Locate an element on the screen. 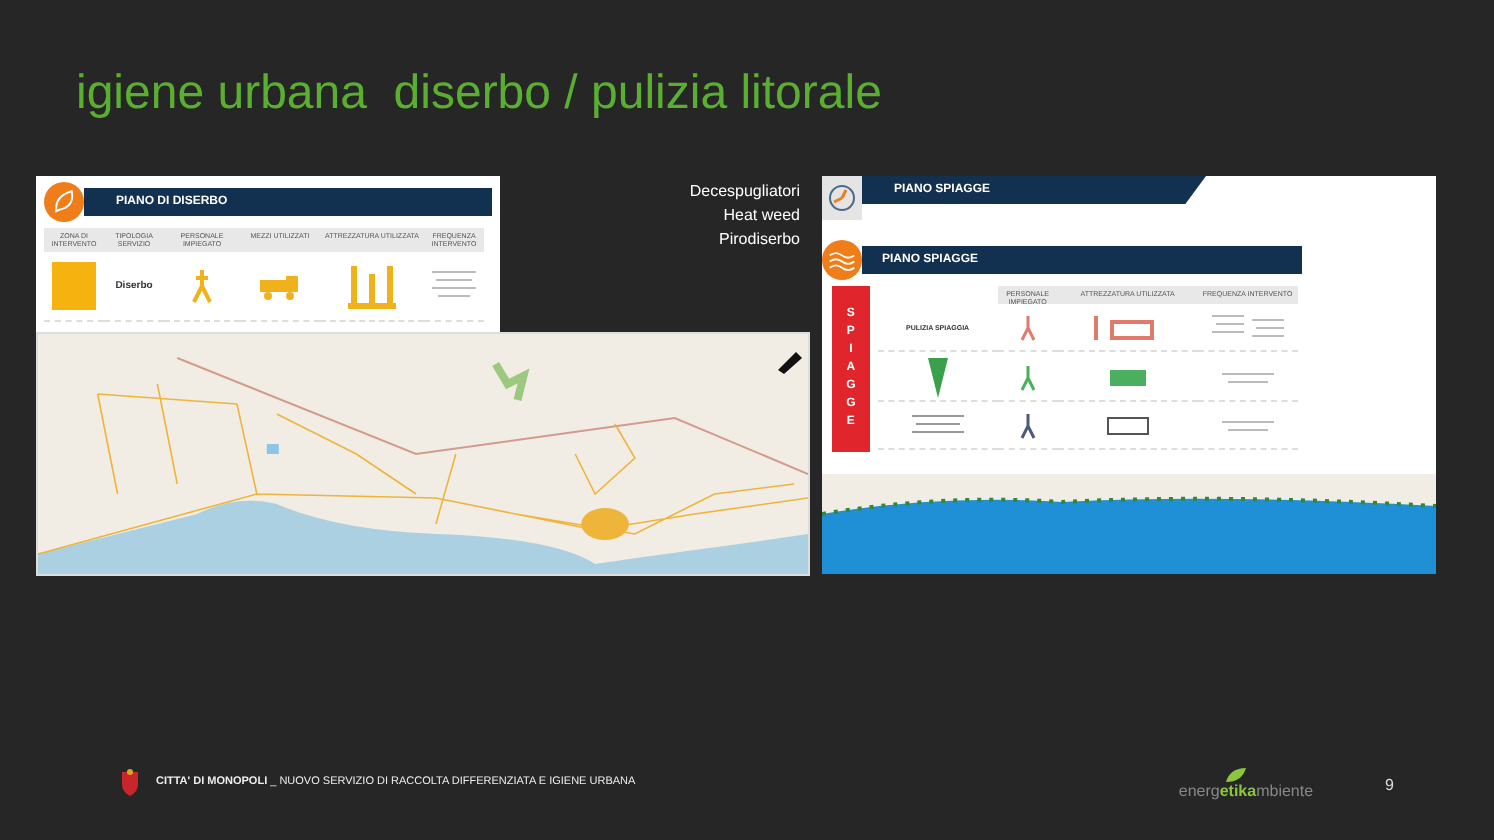  note-text: Pirodiserbo is located at coordinates (759, 240).